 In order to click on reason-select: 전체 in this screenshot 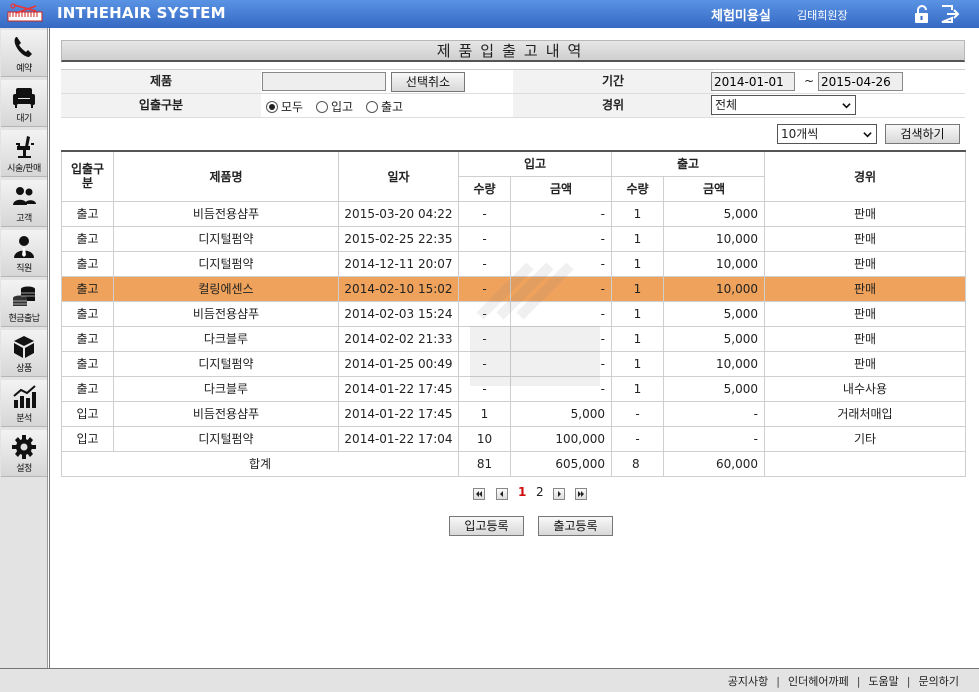, I will do `click(783, 105)`.